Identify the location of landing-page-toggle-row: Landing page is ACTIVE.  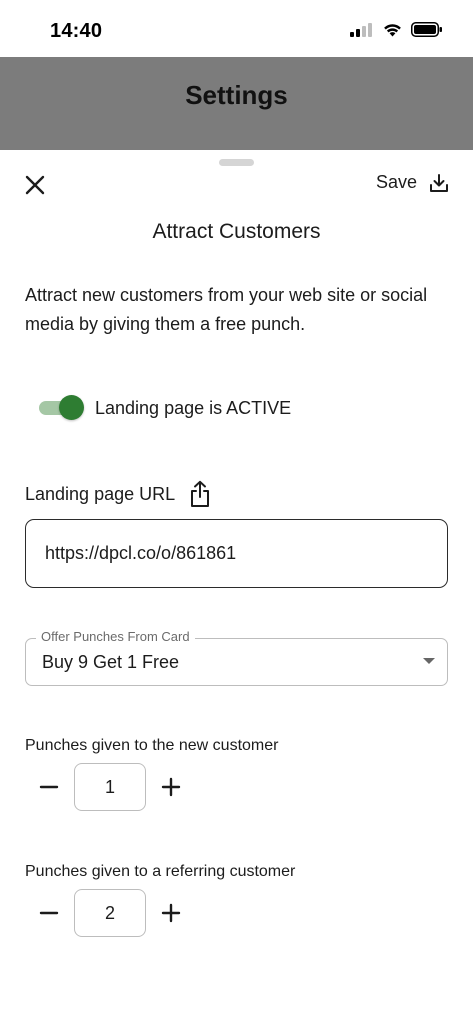
(165, 408).